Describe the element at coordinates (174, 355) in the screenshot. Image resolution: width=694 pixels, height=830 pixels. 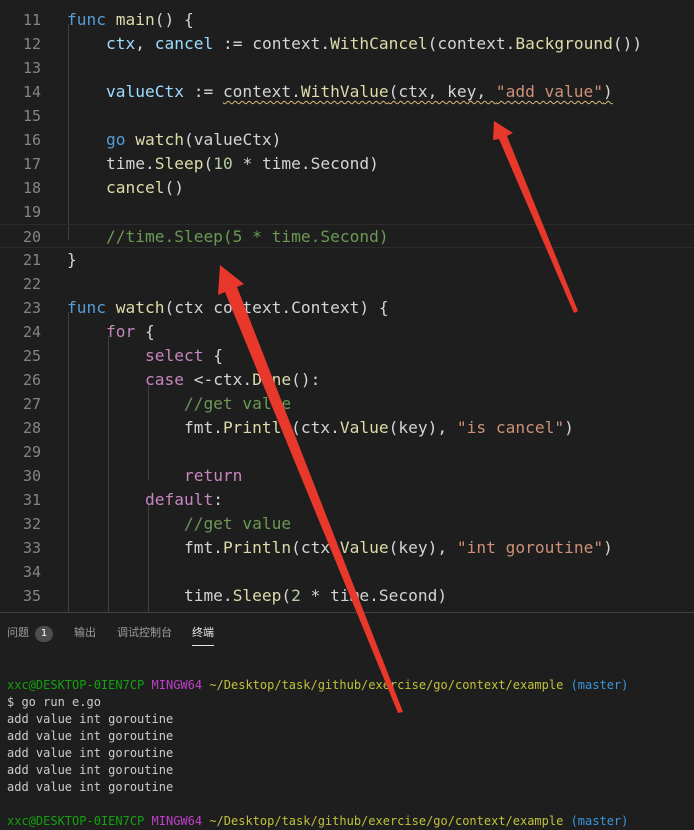
I see `code-token: select` at that location.